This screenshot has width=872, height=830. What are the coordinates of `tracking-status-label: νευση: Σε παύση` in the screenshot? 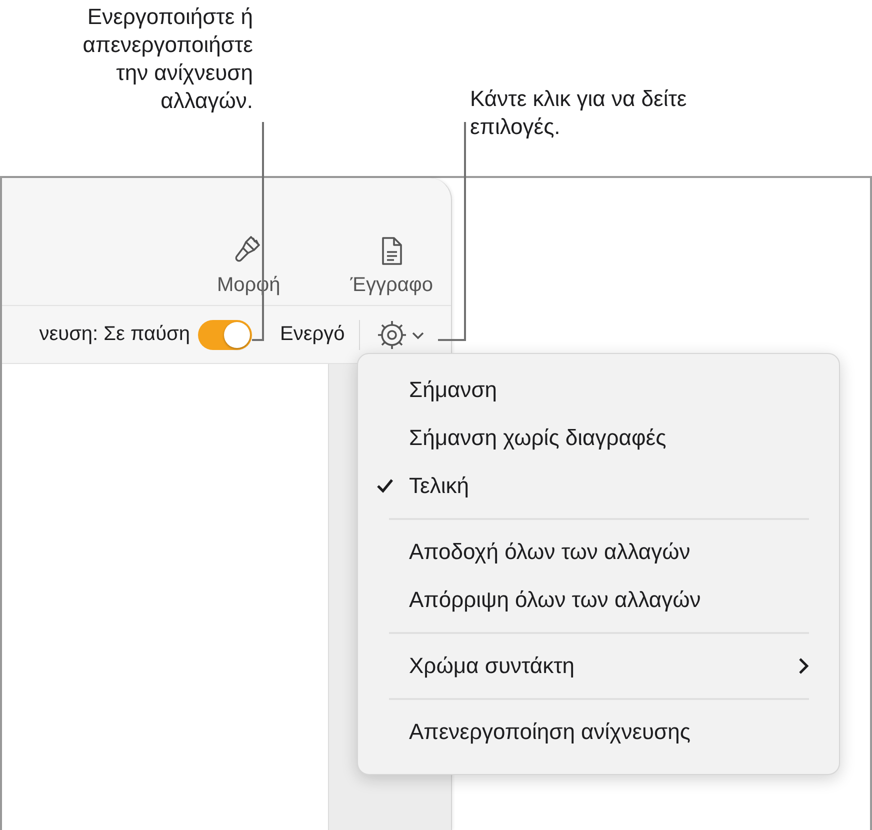 It's located at (114, 334).